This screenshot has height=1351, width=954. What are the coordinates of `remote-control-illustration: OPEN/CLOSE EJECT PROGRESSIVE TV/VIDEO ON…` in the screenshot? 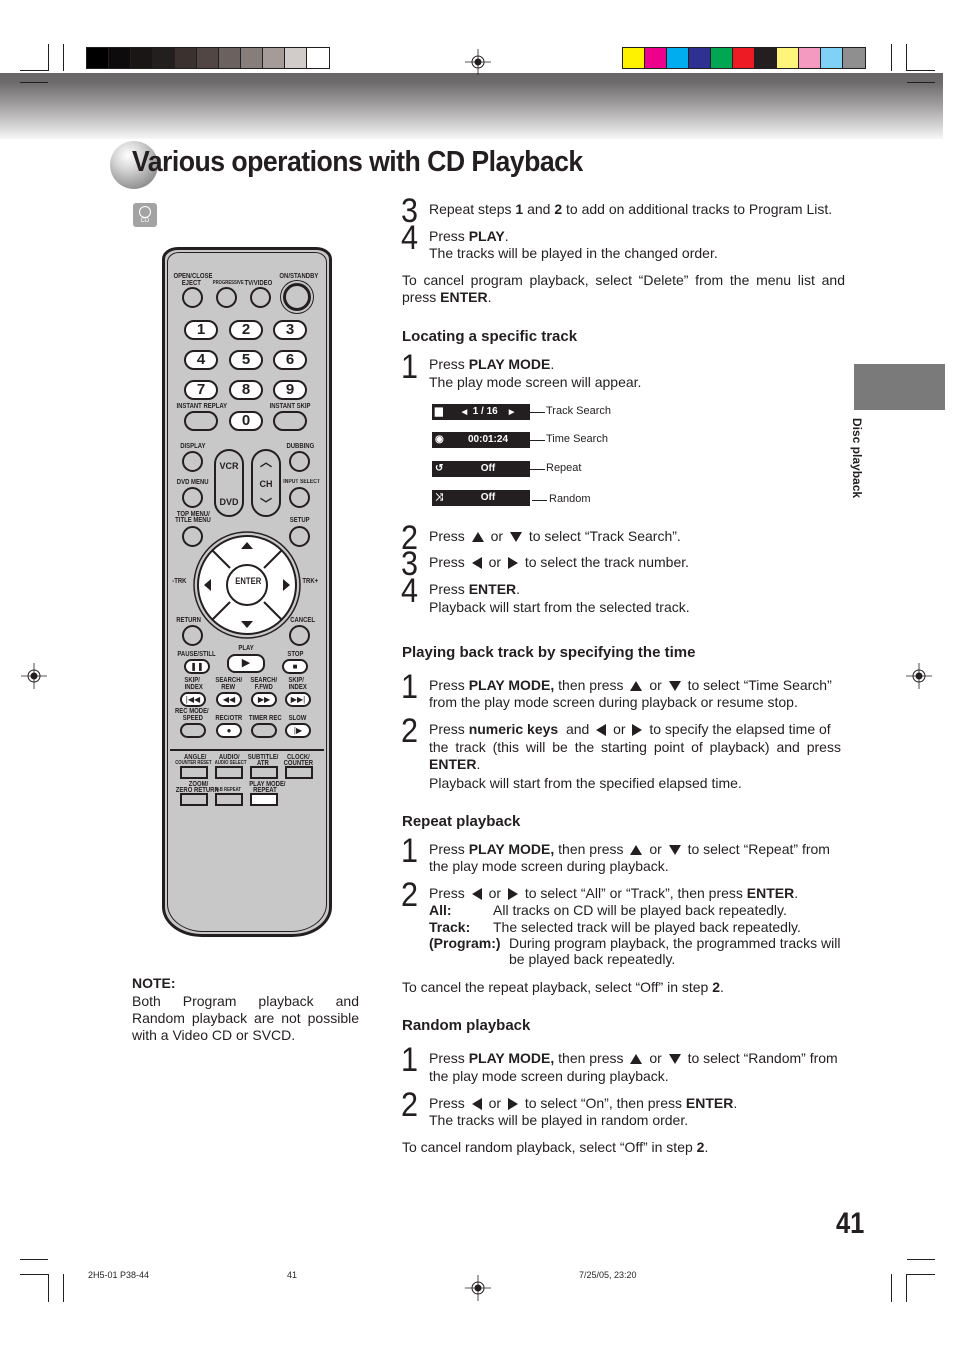 It's located at (247, 592).